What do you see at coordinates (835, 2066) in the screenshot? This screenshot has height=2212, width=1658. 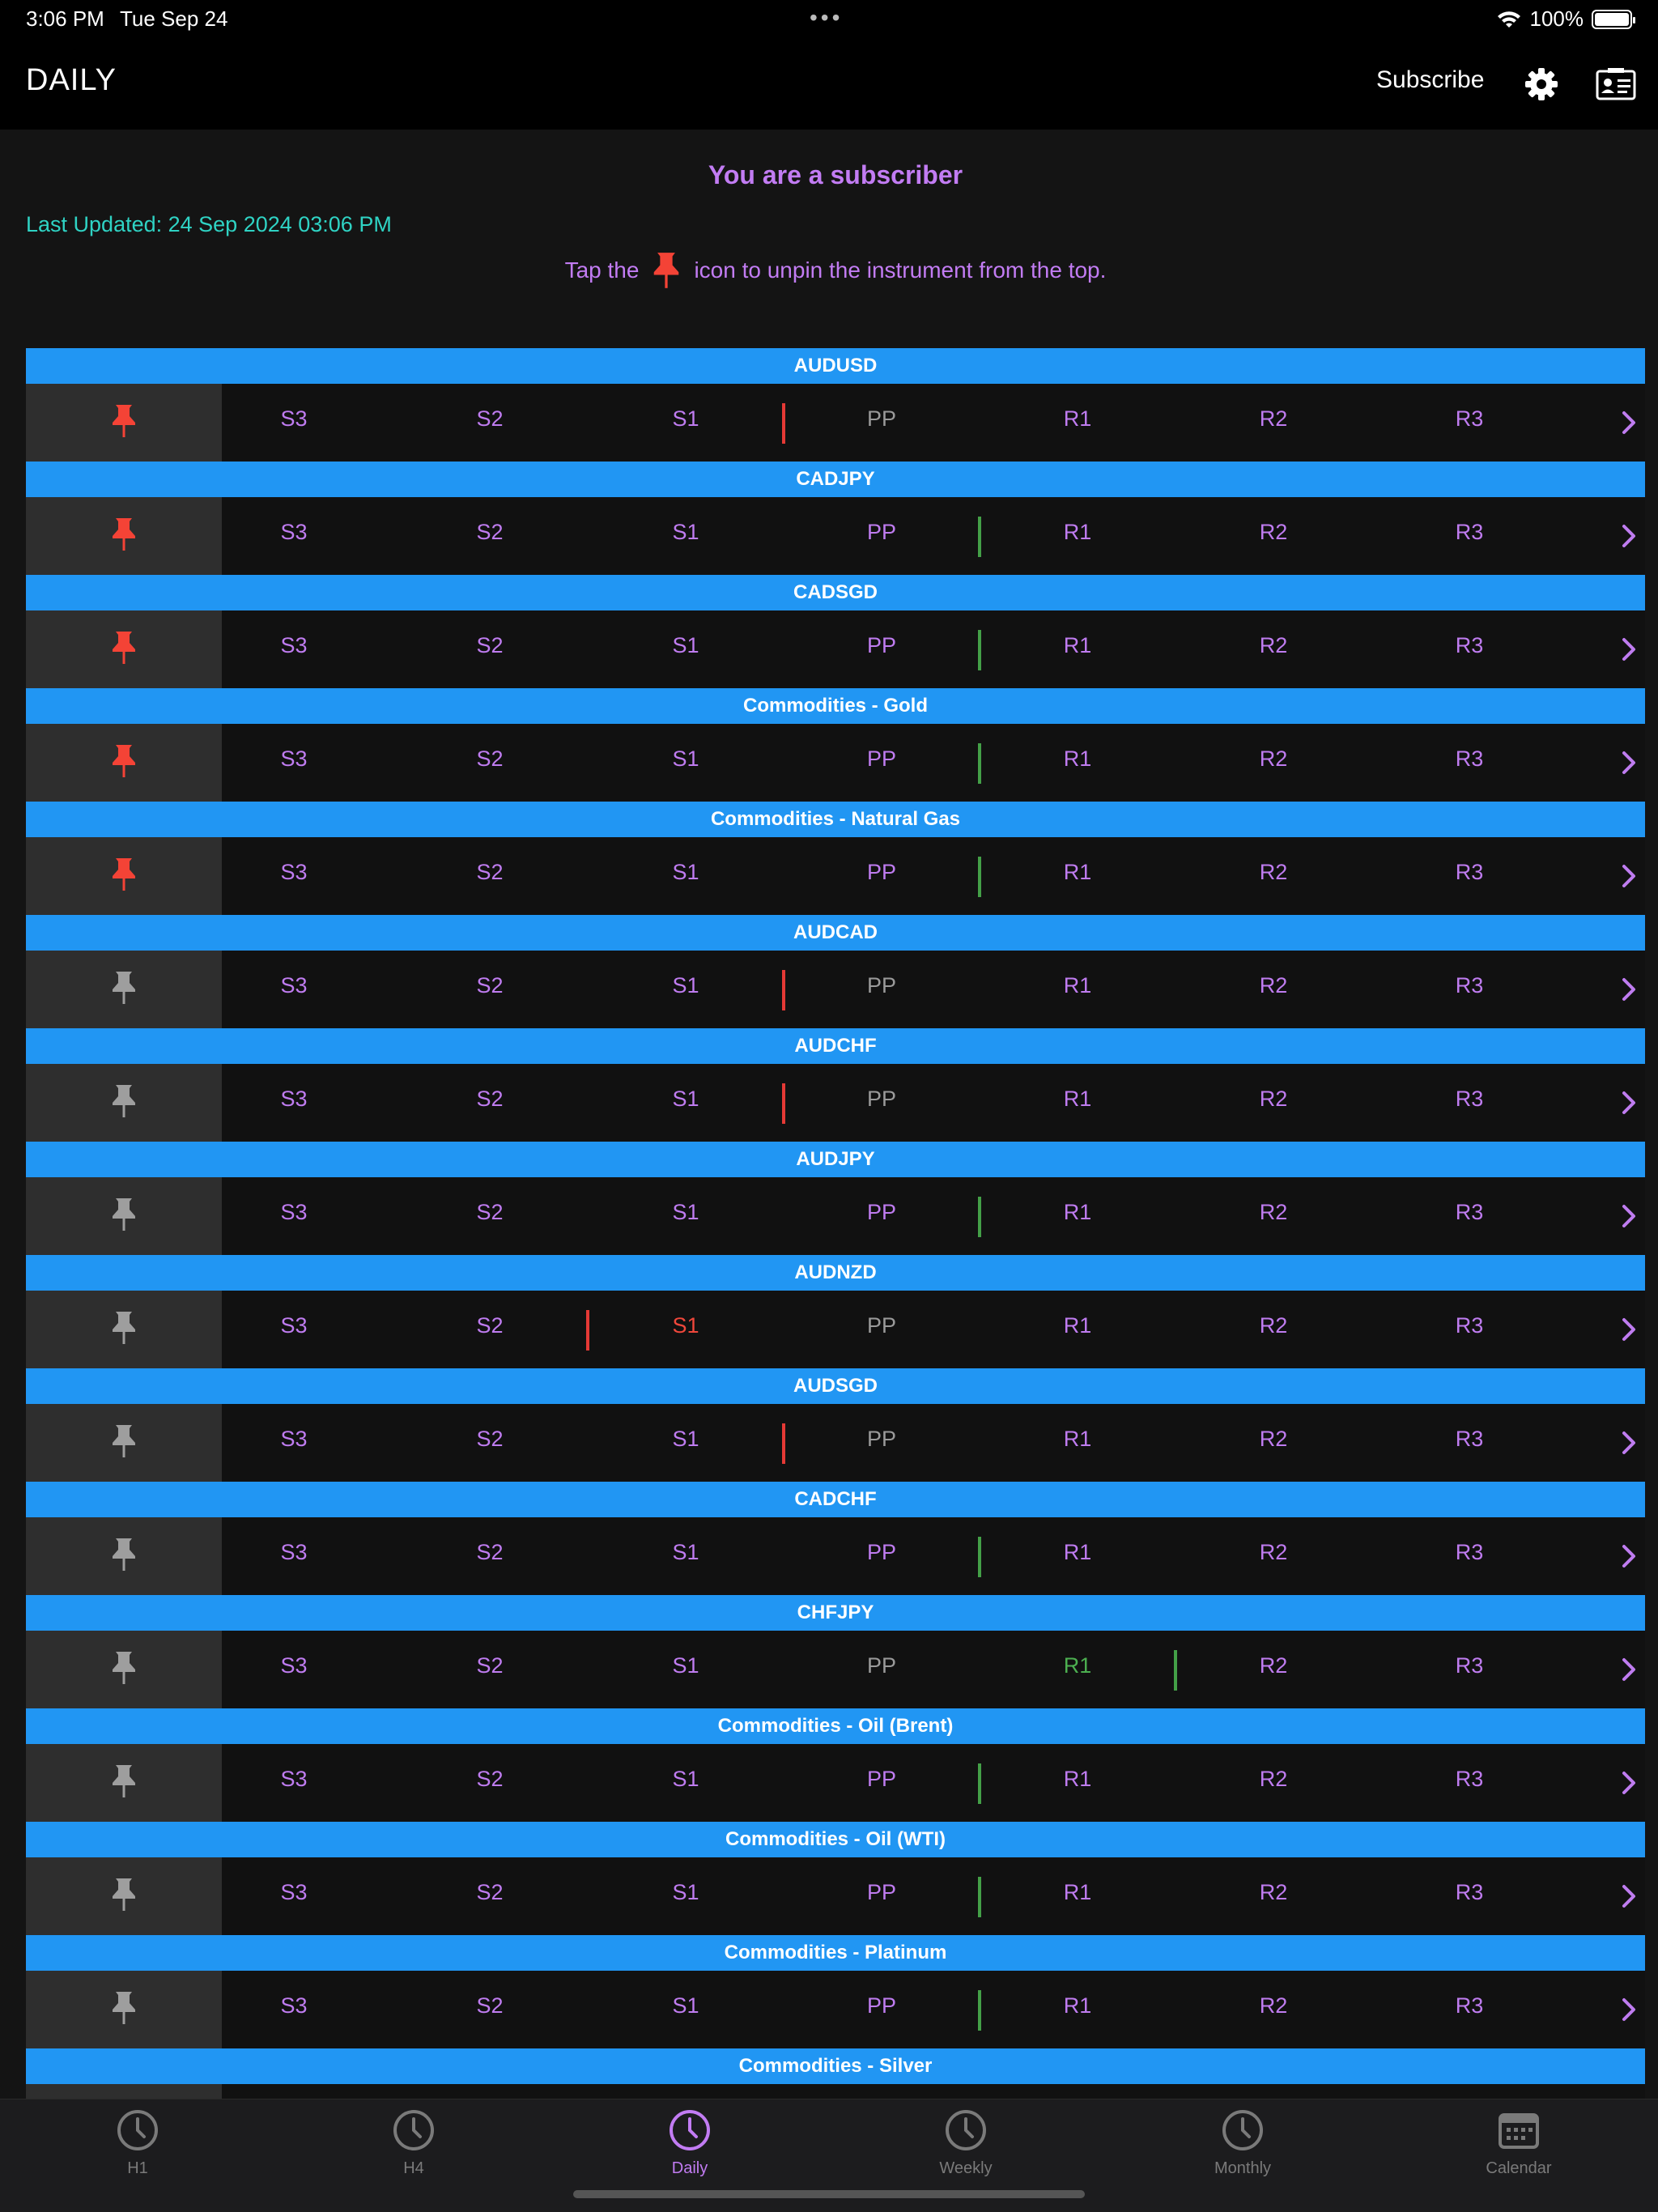 I see `instrument-name: Commodities - Silver` at bounding box center [835, 2066].